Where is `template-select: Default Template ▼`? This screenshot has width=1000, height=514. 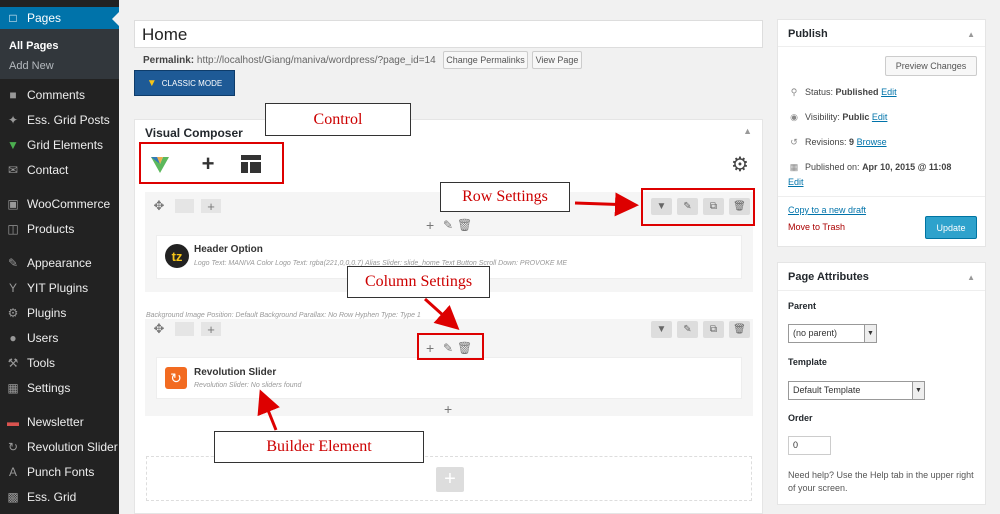
template-select: Default Template ▼ is located at coordinates (856, 390).